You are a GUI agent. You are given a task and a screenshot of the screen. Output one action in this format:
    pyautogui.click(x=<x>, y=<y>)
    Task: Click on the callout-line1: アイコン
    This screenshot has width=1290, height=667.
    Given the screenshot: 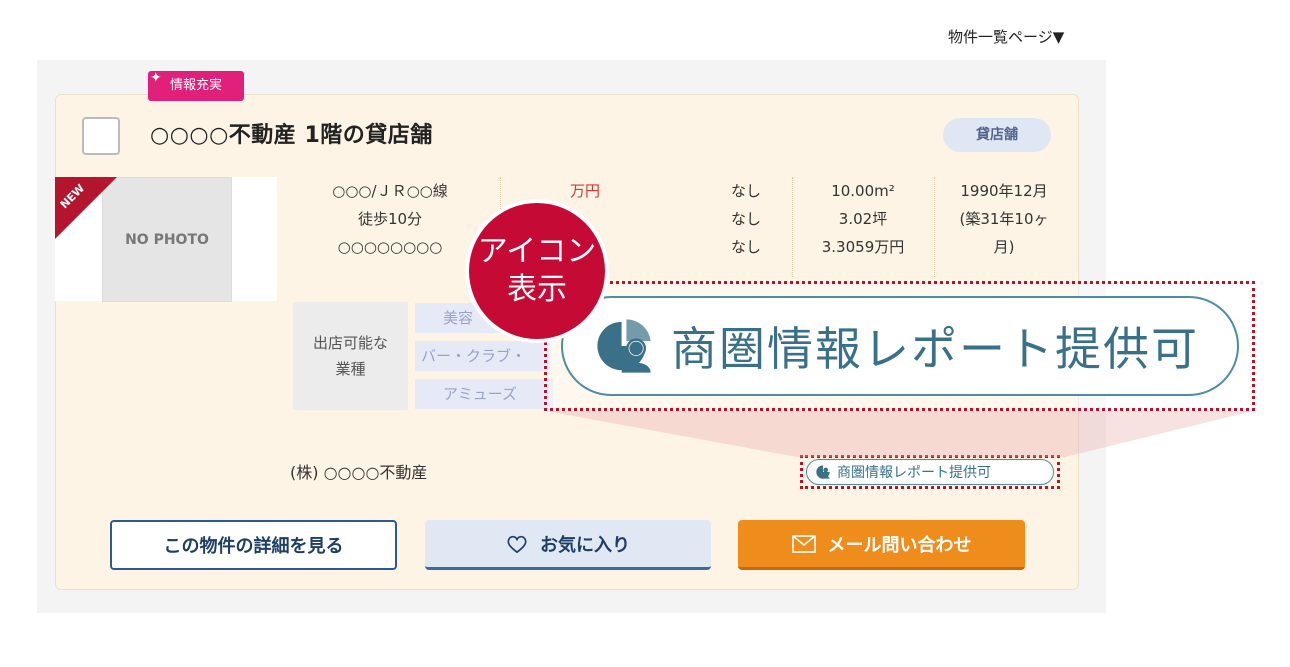 What is the action you would take?
    pyautogui.click(x=537, y=251)
    